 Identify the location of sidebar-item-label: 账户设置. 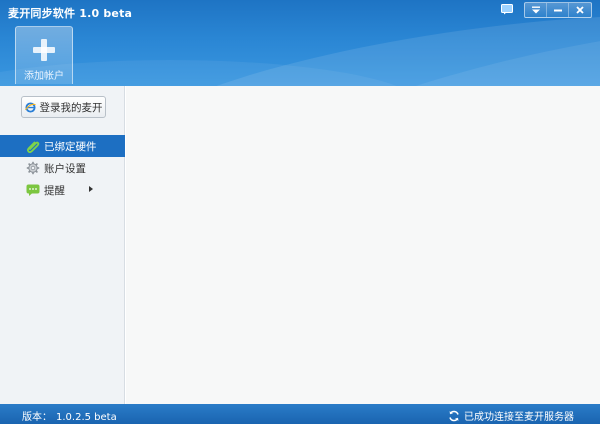
(65, 168).